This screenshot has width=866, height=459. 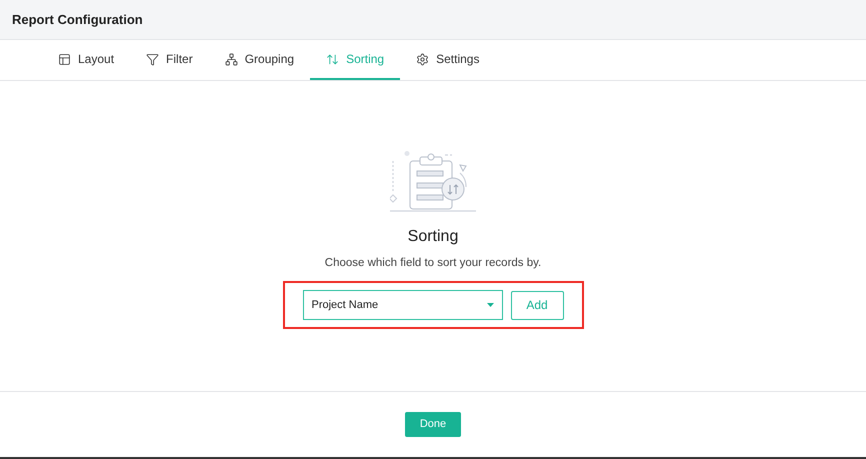 I want to click on window-title: Report Configuration, so click(x=77, y=19).